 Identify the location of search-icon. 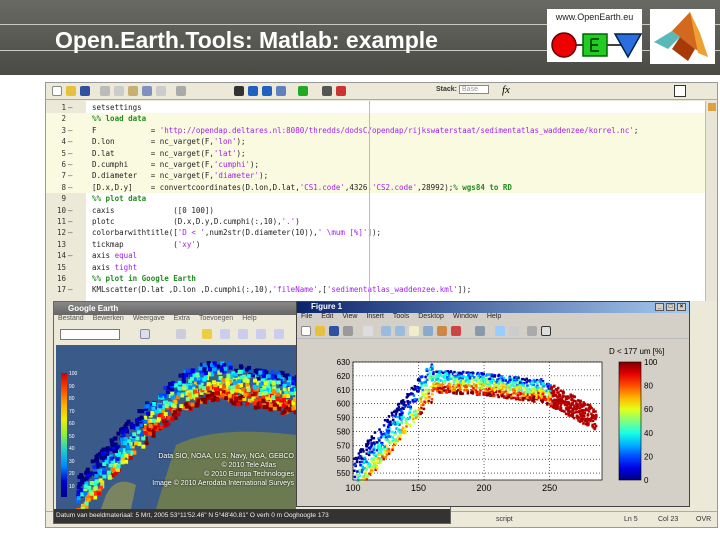
(145, 334).